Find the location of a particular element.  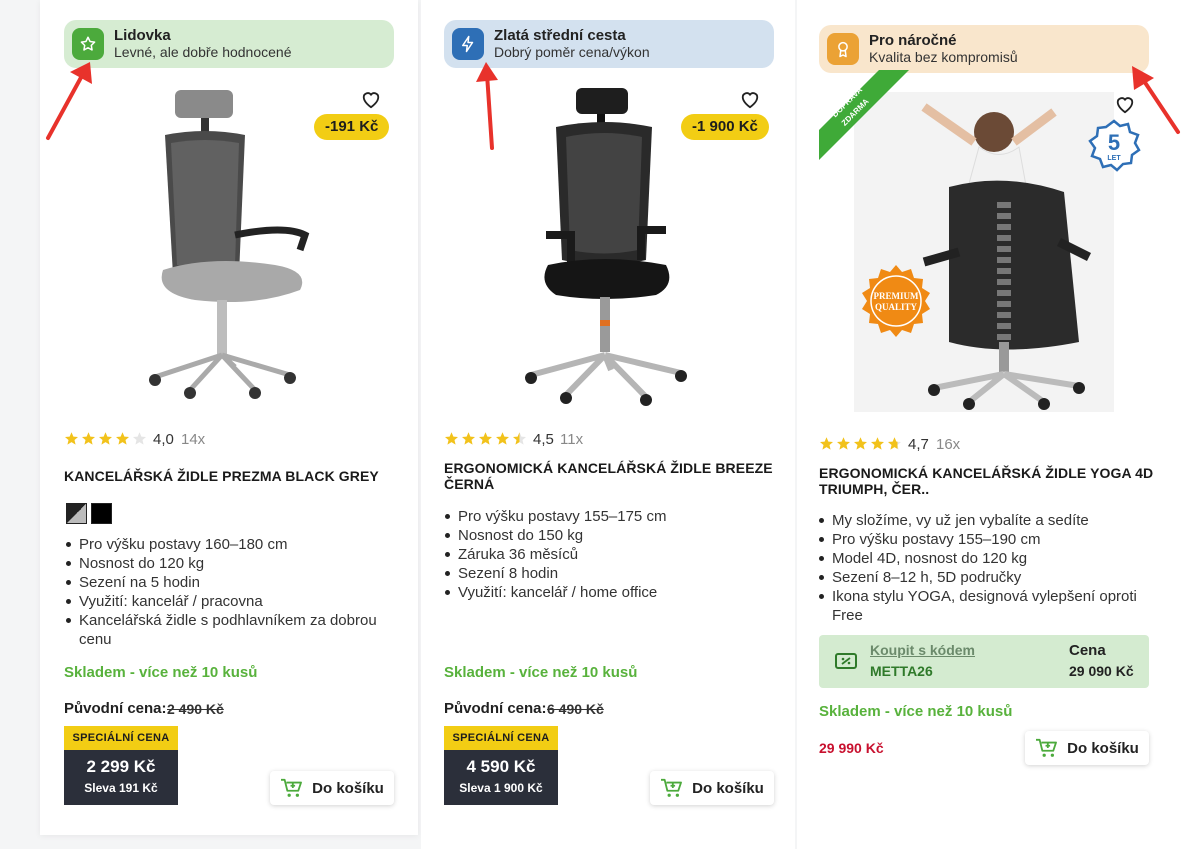

feature-item: Pro výšku postavy 155–175 cm is located at coordinates (605, 516).